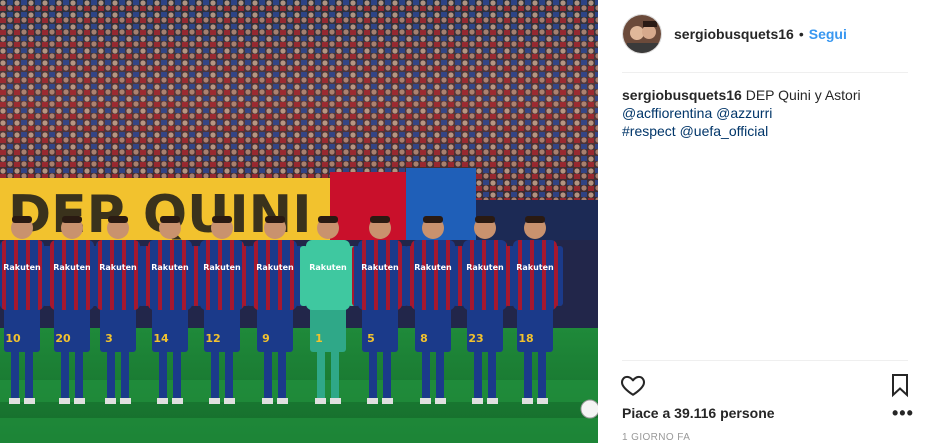 This screenshot has width=926, height=443. I want to click on avatar, so click(642, 34).